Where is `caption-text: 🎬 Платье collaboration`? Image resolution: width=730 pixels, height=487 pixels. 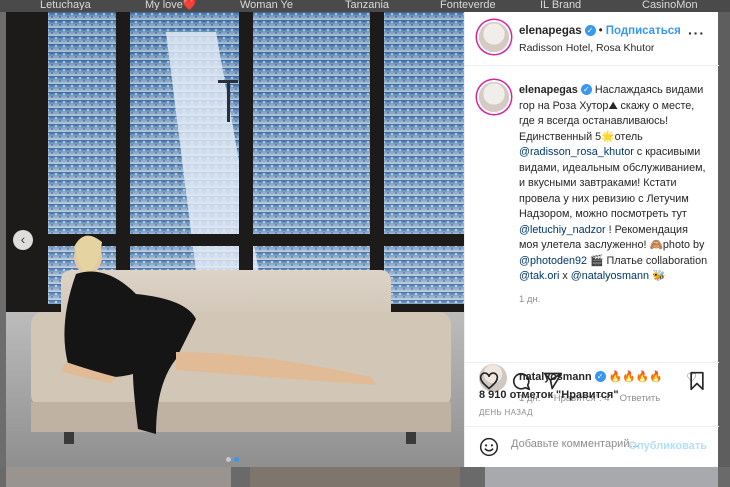 caption-text: 🎬 Платье collaboration is located at coordinates (647, 260).